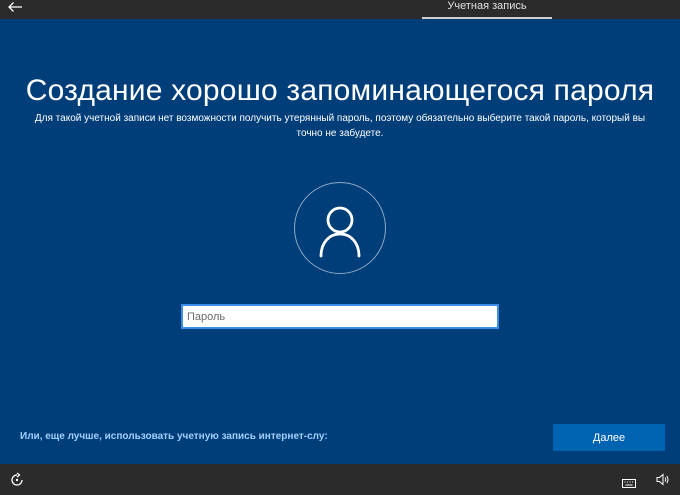 The height and width of the screenshot is (495, 680). What do you see at coordinates (629, 484) in the screenshot?
I see `keyboard-icon` at bounding box center [629, 484].